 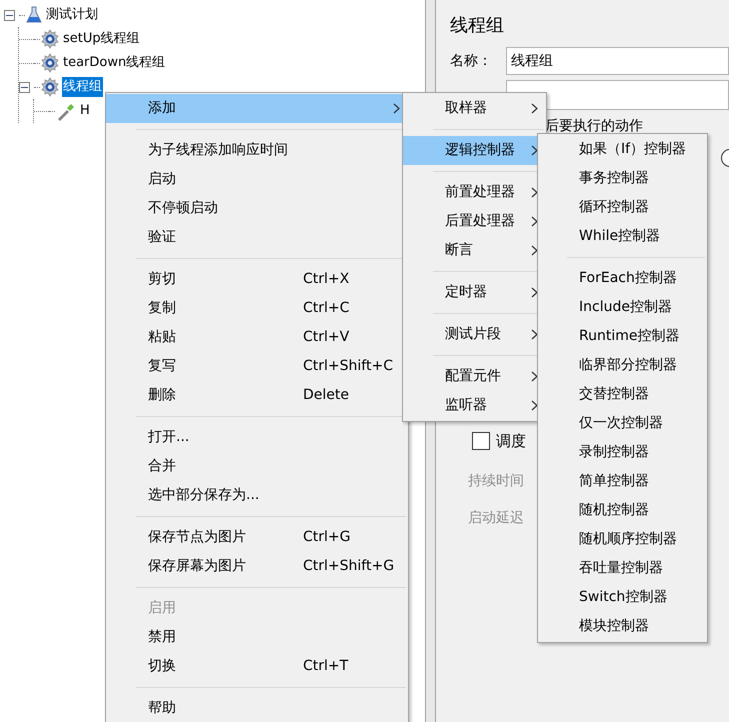 What do you see at coordinates (622, 423) in the screenshot?
I see `menu-item: 仅一次控制器` at bounding box center [622, 423].